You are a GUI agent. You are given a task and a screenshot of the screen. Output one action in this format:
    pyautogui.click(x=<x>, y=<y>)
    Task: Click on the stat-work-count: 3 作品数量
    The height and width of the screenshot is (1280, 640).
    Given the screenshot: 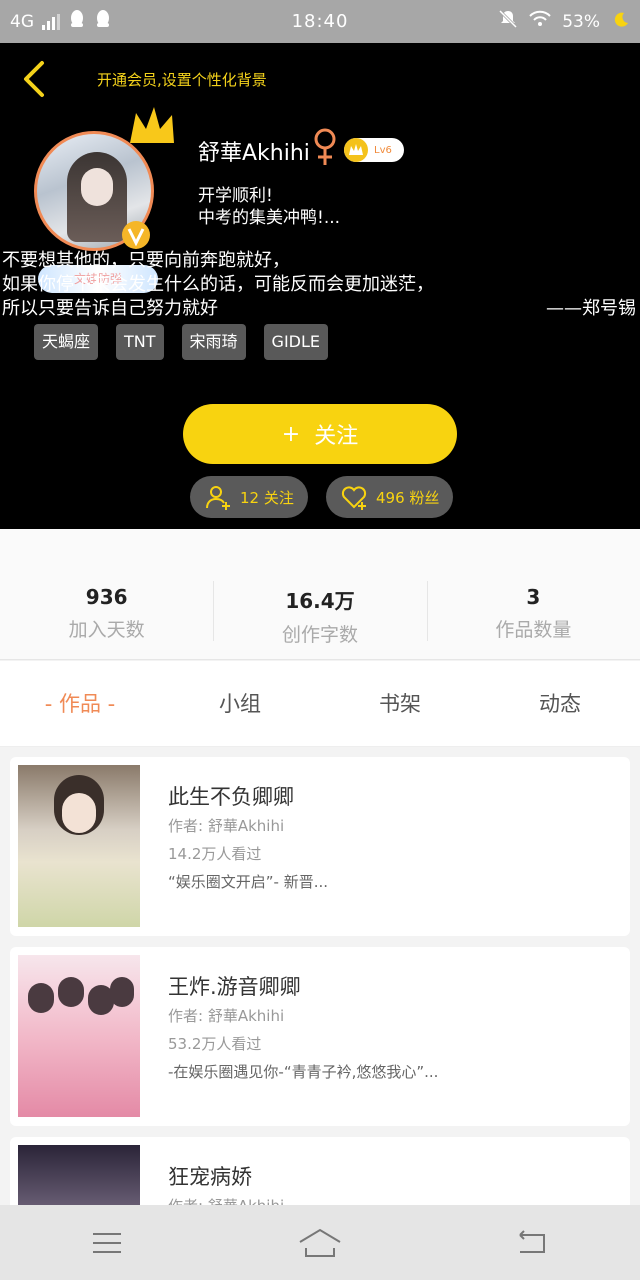 What is the action you would take?
    pyautogui.click(x=533, y=594)
    